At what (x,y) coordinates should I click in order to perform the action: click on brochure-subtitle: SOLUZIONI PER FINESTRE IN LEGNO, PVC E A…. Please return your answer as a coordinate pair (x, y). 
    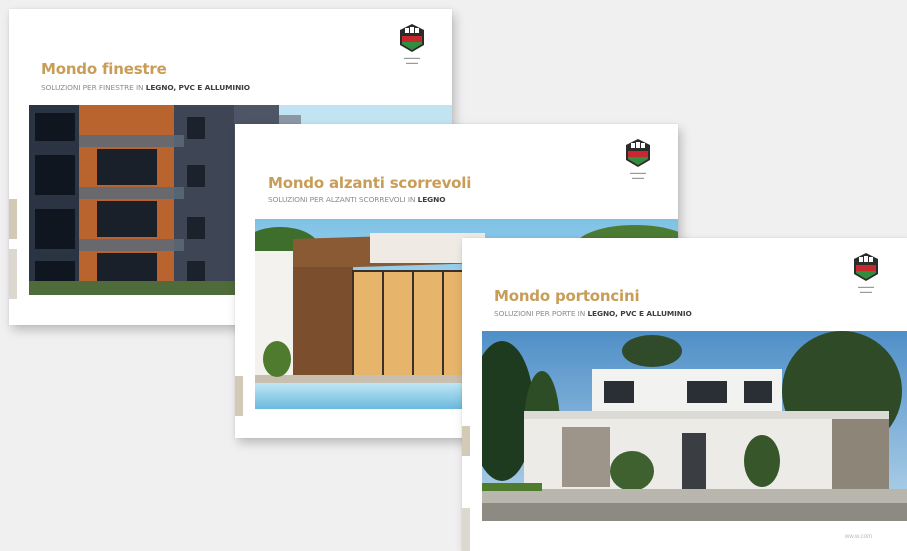
    Looking at the image, I should click on (145, 87).